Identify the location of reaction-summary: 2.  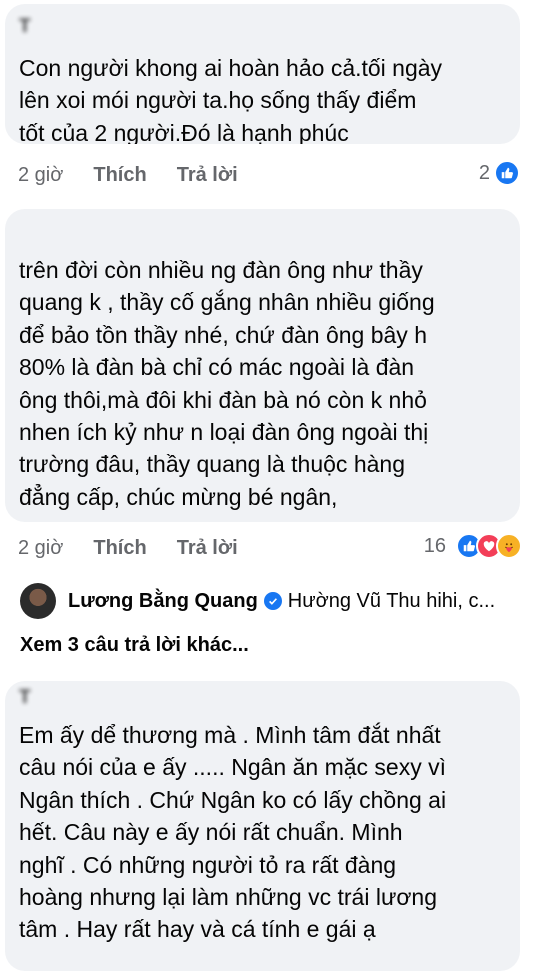
(499, 173).